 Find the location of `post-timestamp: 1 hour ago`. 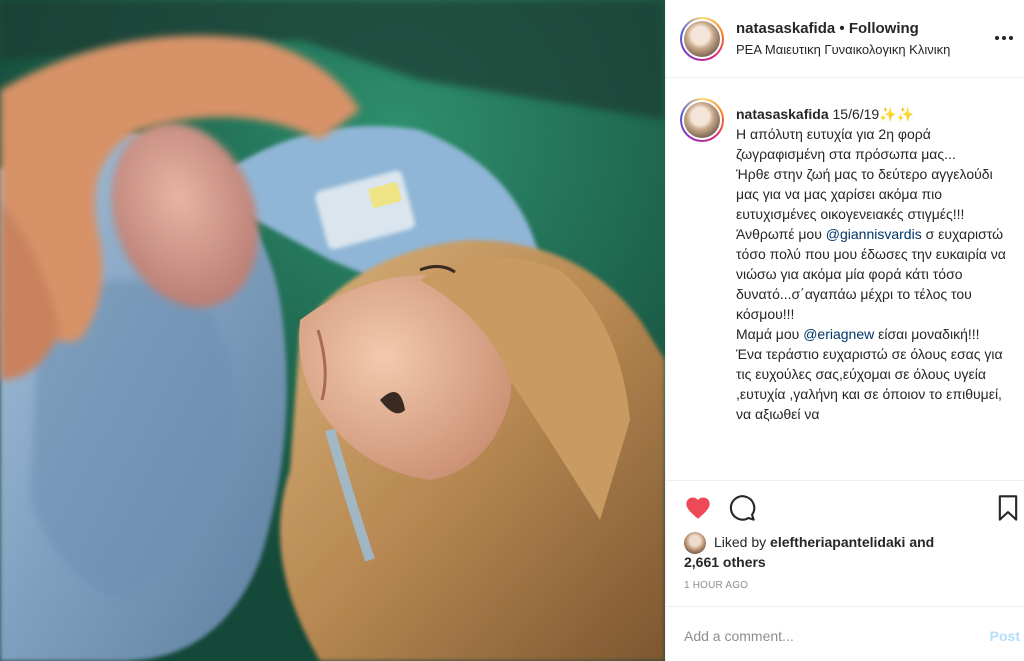

post-timestamp: 1 hour ago is located at coordinates (716, 585).